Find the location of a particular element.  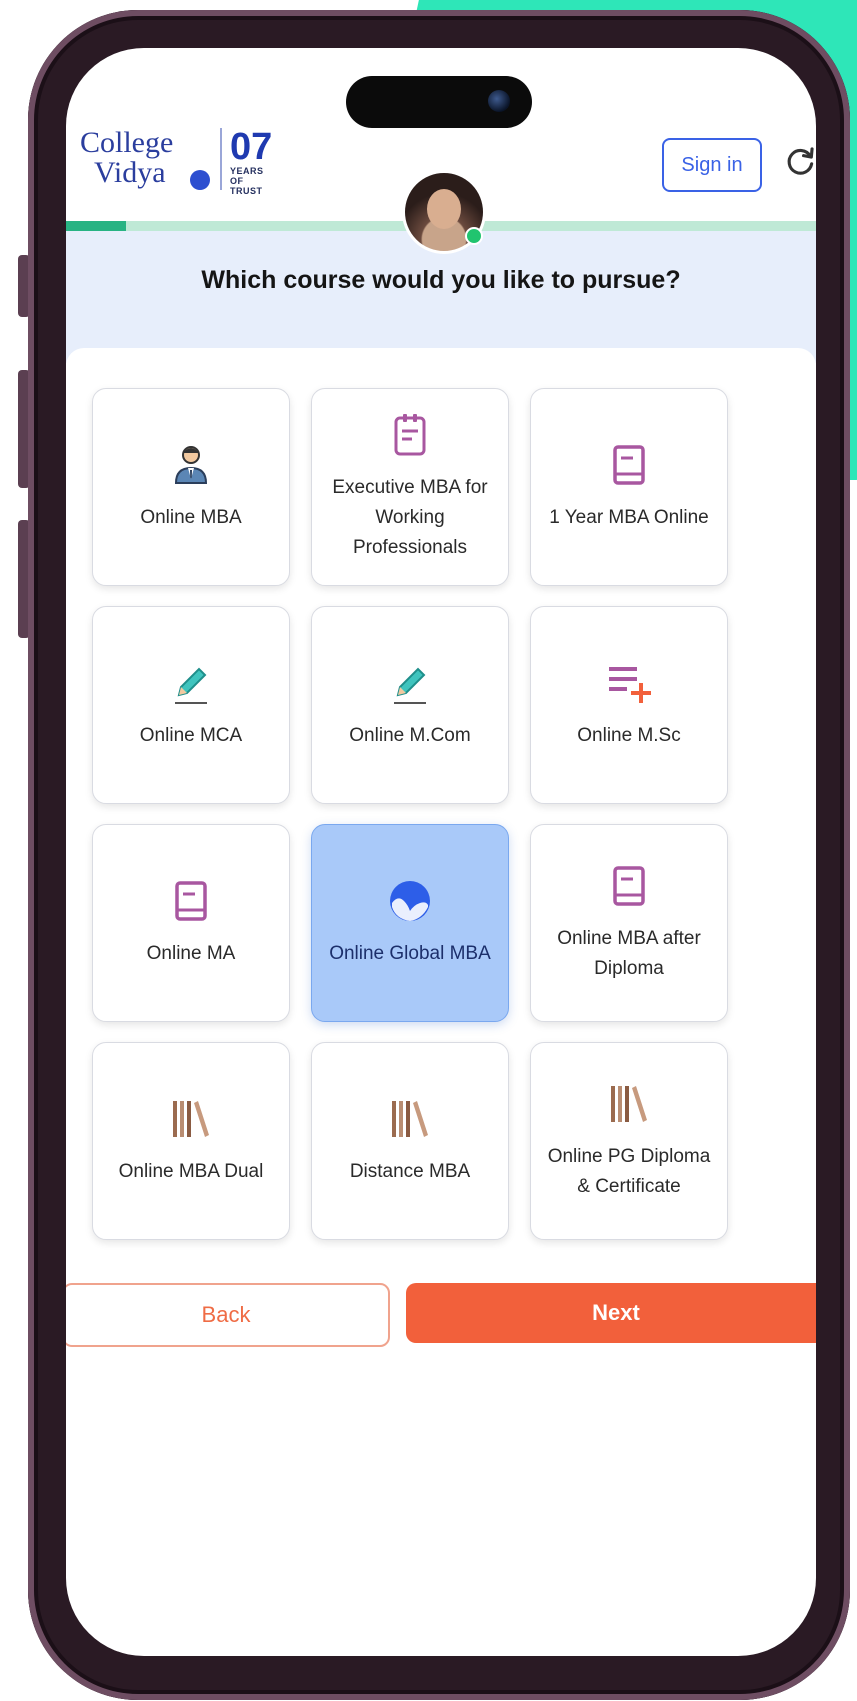

course-card: 1 Year MBA Online is located at coordinates (629, 487).